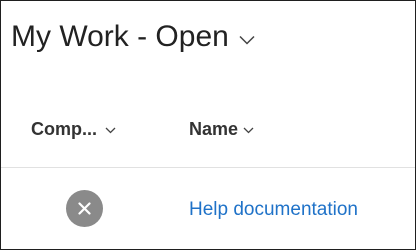  What do you see at coordinates (84, 208) in the screenshot?
I see `close-circle-icon` at bounding box center [84, 208].